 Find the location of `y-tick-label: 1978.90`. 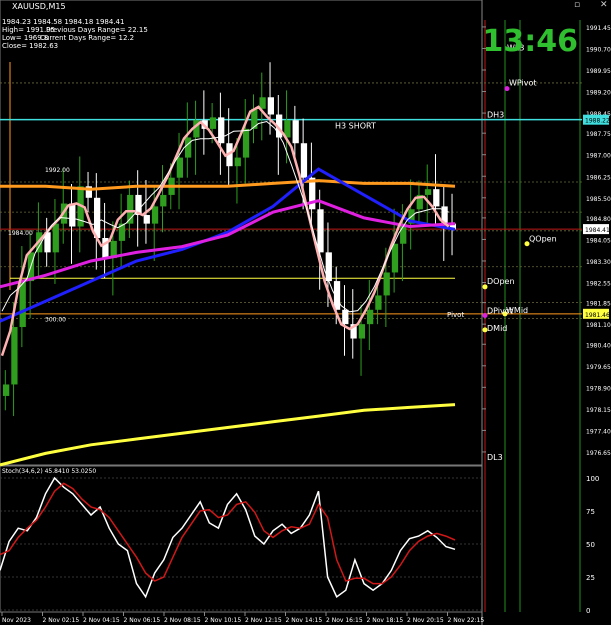

y-tick-label: 1978.90 is located at coordinates (598, 388).